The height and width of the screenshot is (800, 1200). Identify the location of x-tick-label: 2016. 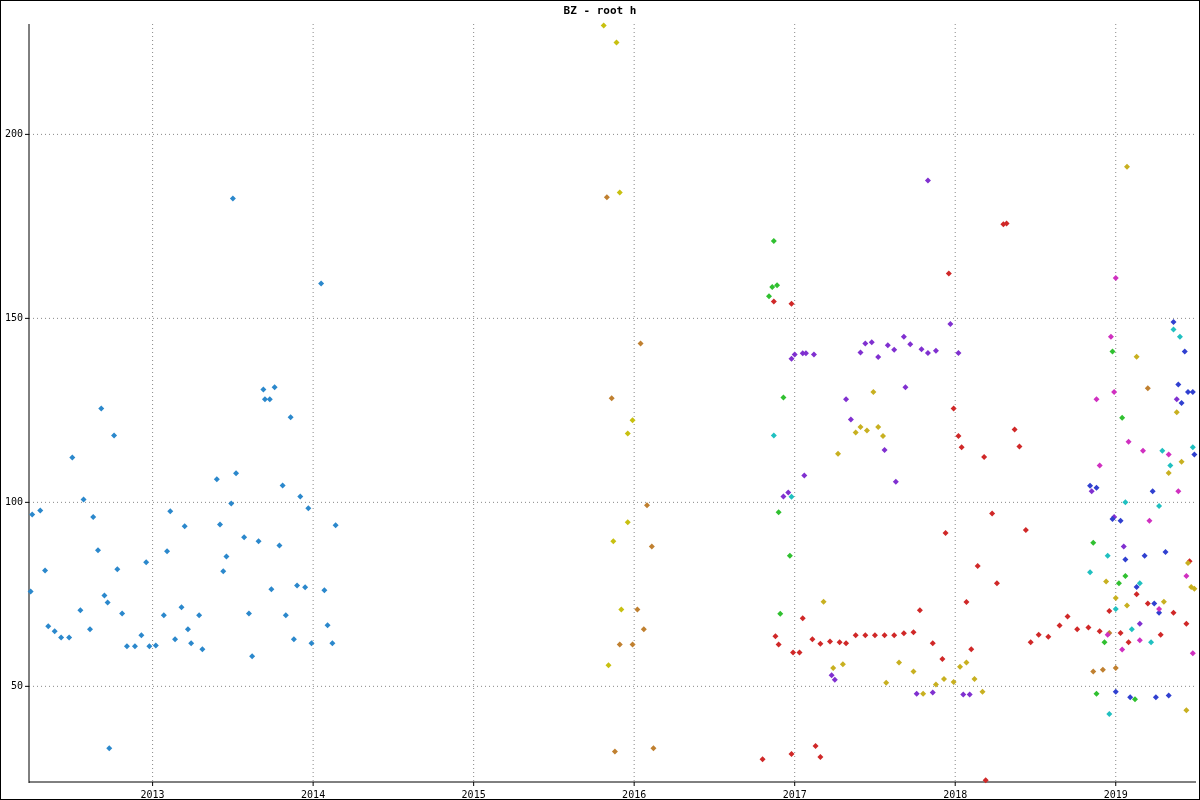
(634, 794).